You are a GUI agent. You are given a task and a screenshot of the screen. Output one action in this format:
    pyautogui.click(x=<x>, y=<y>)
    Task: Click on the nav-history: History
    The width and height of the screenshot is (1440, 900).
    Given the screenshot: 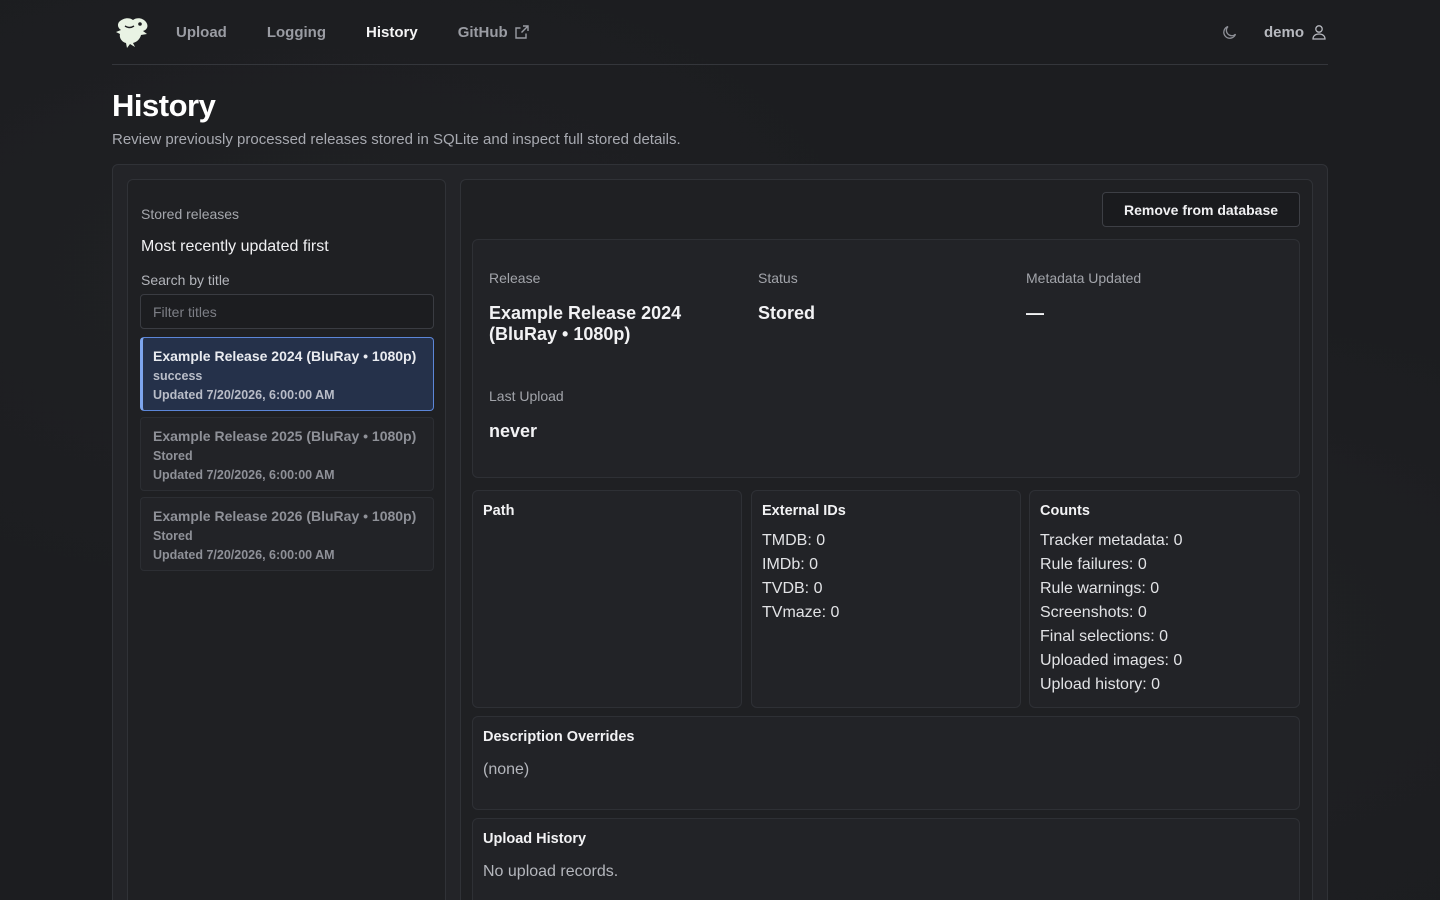 What is the action you would take?
    pyautogui.click(x=392, y=32)
    